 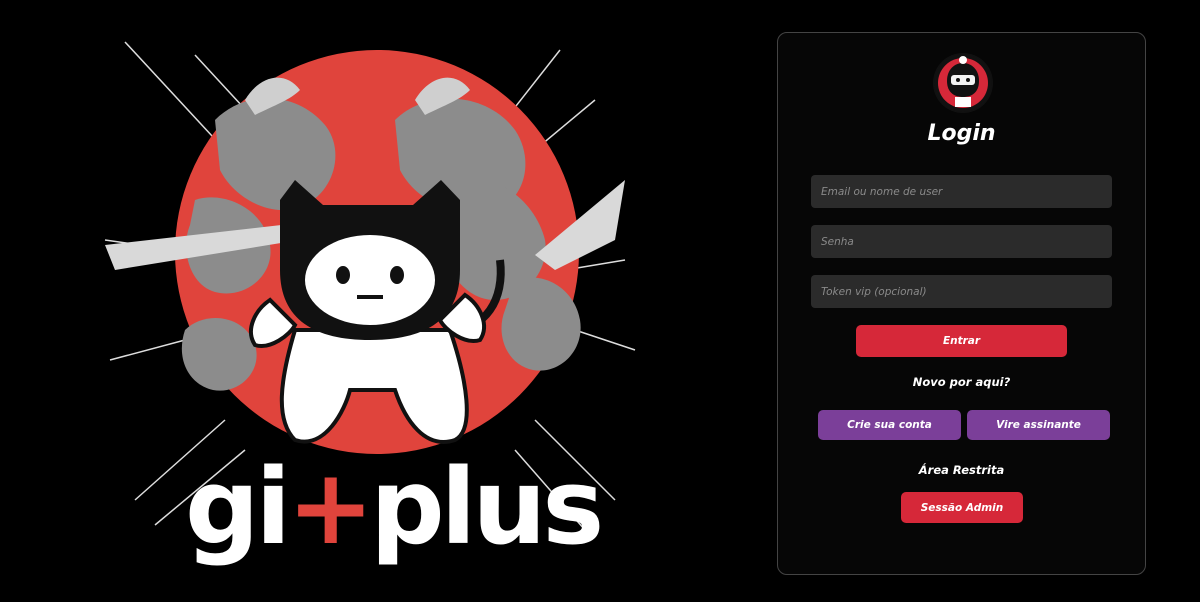 What do you see at coordinates (961, 191) in the screenshot?
I see `email-field` at bounding box center [961, 191].